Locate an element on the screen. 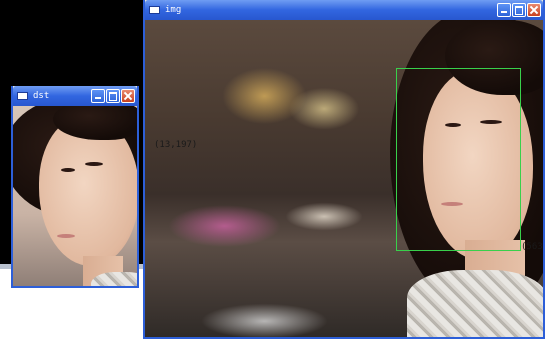 The image size is (545, 339). img-titlebar: img is located at coordinates (344, 10).